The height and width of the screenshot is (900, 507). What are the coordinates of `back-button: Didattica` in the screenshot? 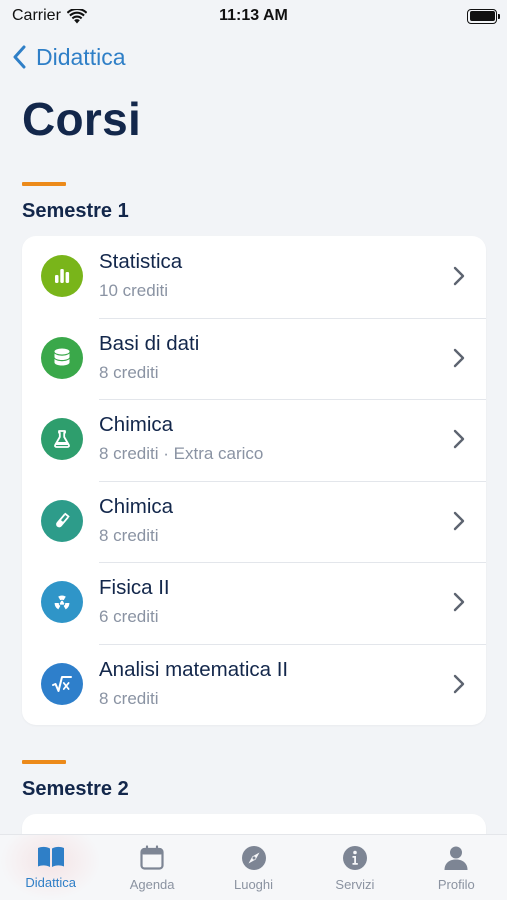 It's located at (68, 57).